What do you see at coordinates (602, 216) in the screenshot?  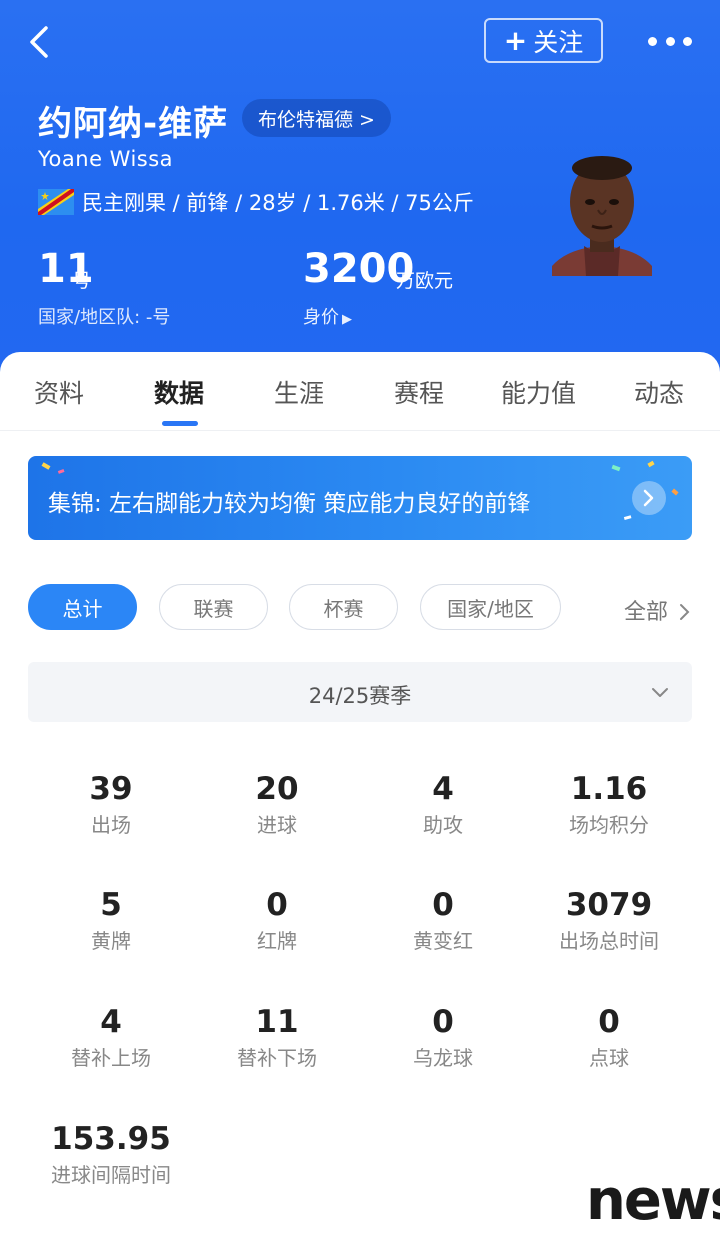 I see `player-avatar` at bounding box center [602, 216].